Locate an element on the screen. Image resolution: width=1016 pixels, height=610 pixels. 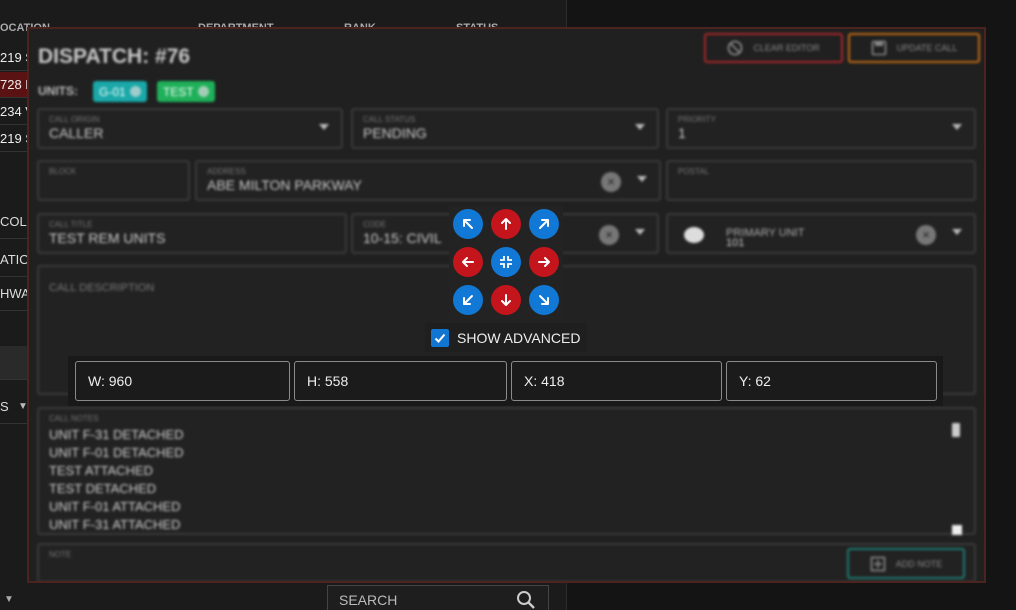
save-icon is located at coordinates (878, 48).